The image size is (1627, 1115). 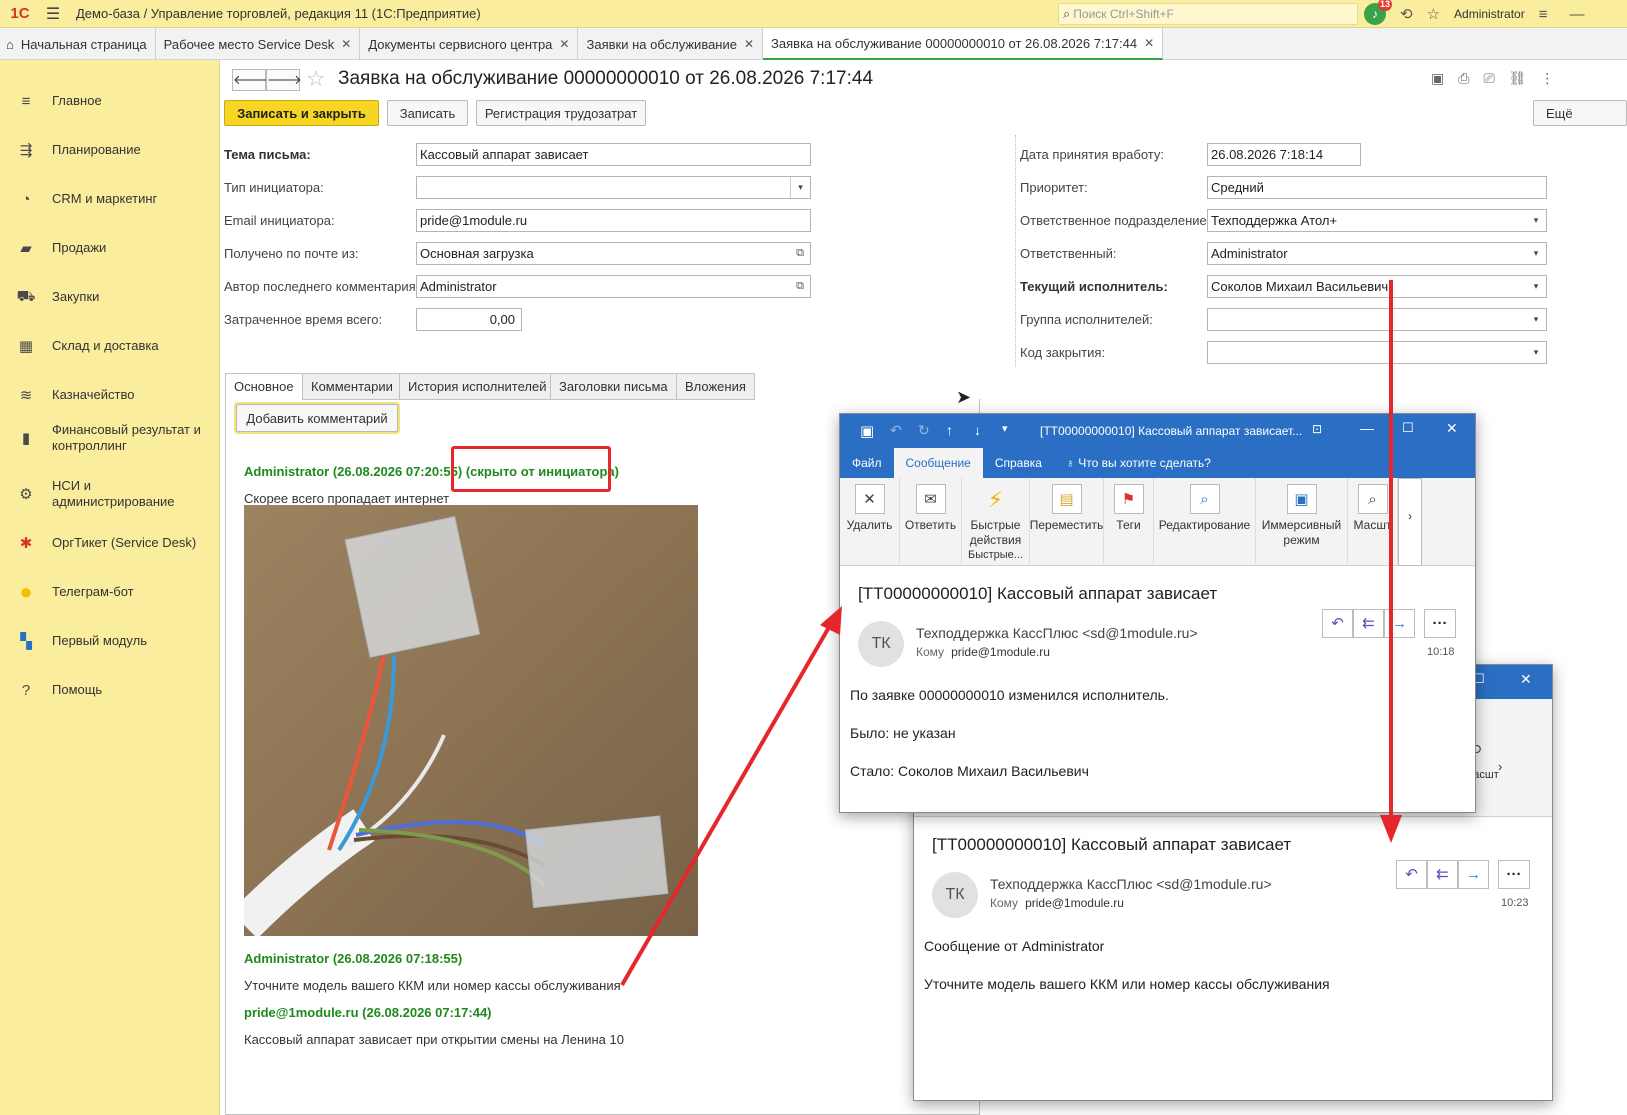 I want to click on add-comment-button: Добавить комментарий, so click(x=317, y=418).